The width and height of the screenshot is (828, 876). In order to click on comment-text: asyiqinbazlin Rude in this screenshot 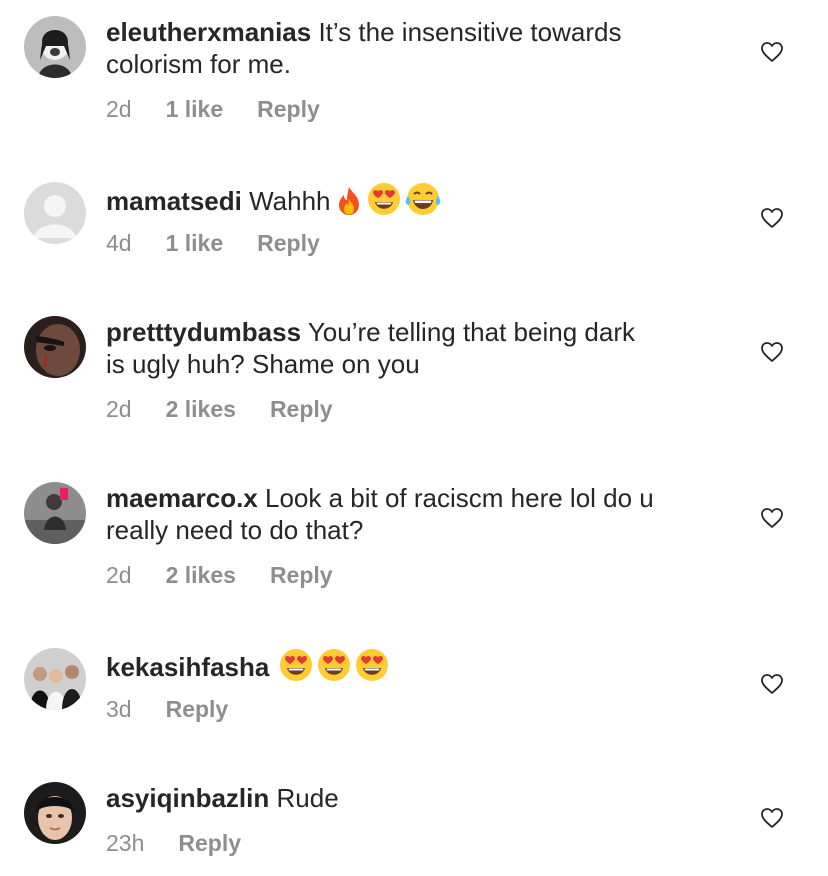, I will do `click(222, 798)`.